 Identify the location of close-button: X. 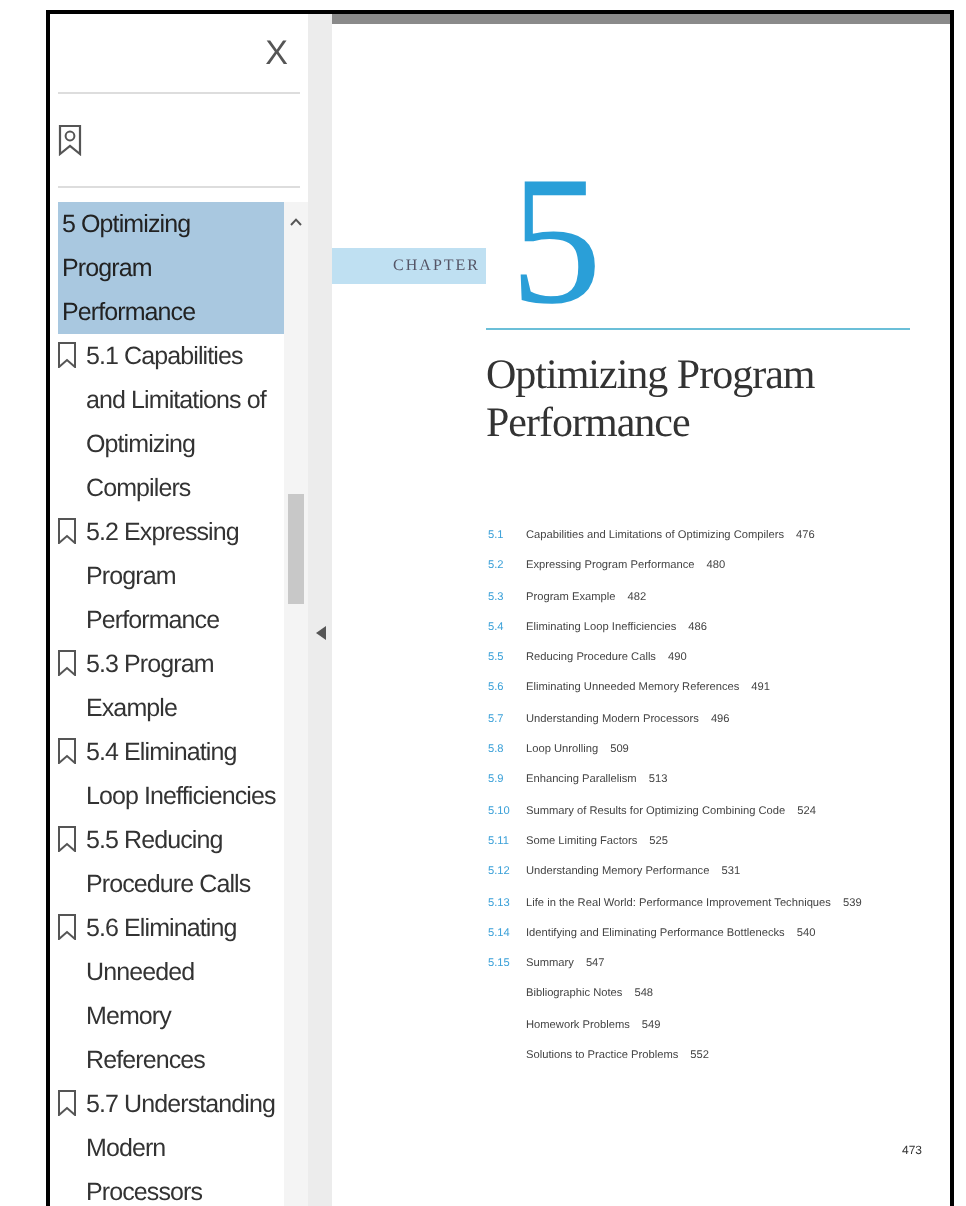
(276, 53).